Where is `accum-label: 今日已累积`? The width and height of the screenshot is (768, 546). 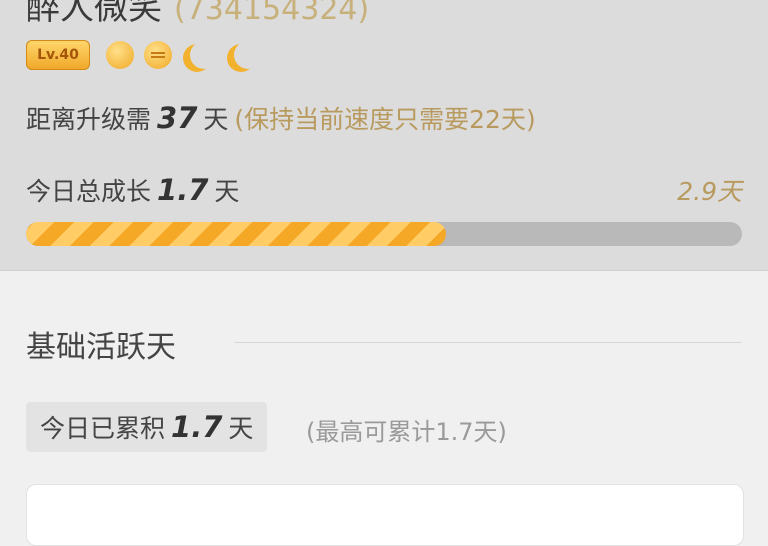
accum-label: 今日已累积 is located at coordinates (103, 428).